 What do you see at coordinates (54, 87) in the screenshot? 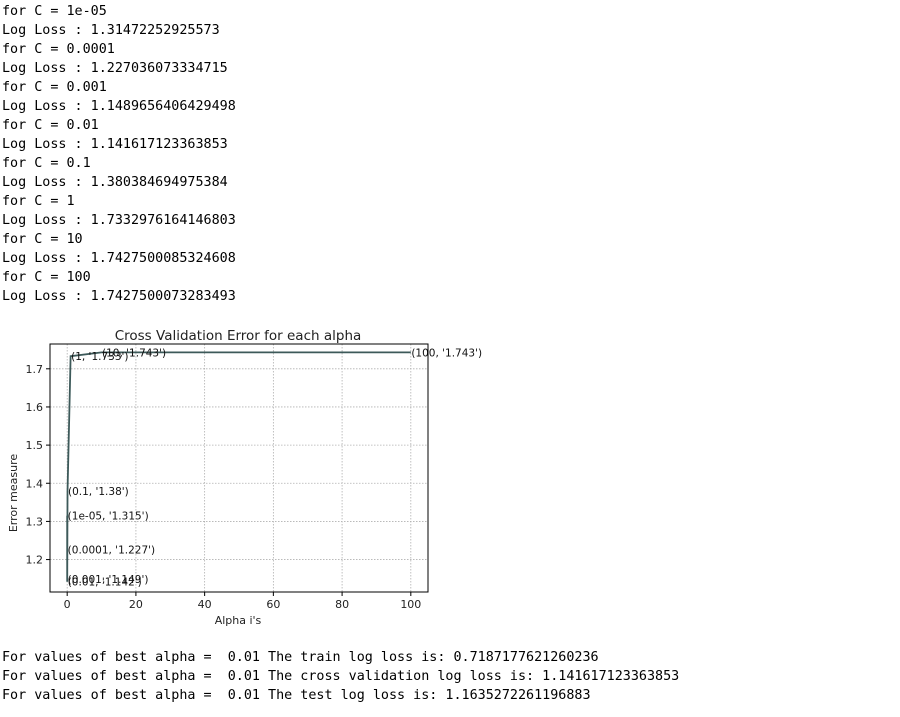
I see `log-line: for C = 0.001` at bounding box center [54, 87].